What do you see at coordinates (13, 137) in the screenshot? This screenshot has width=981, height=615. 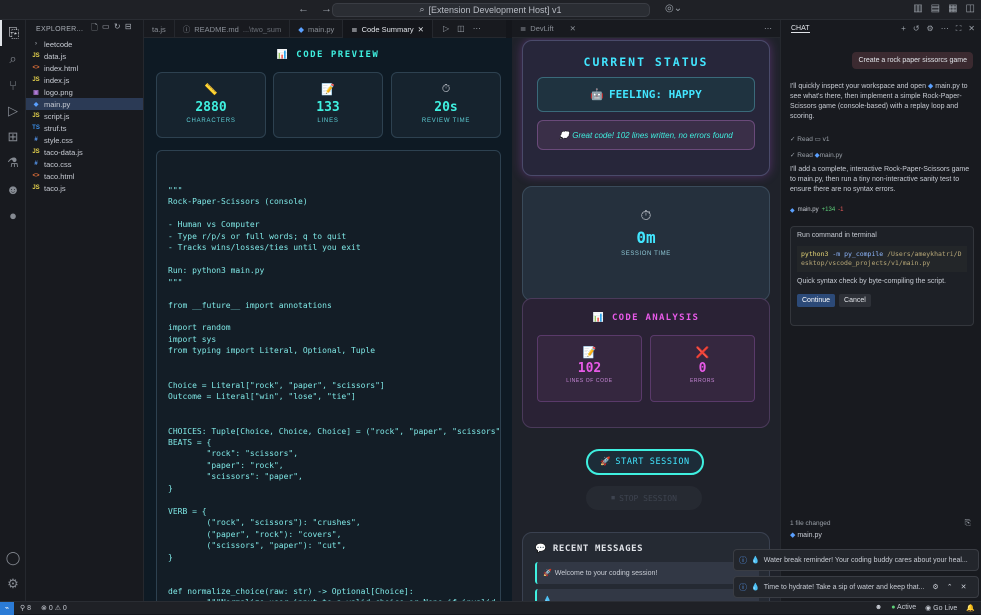 I see `extensions-icon: ⊞` at bounding box center [13, 137].